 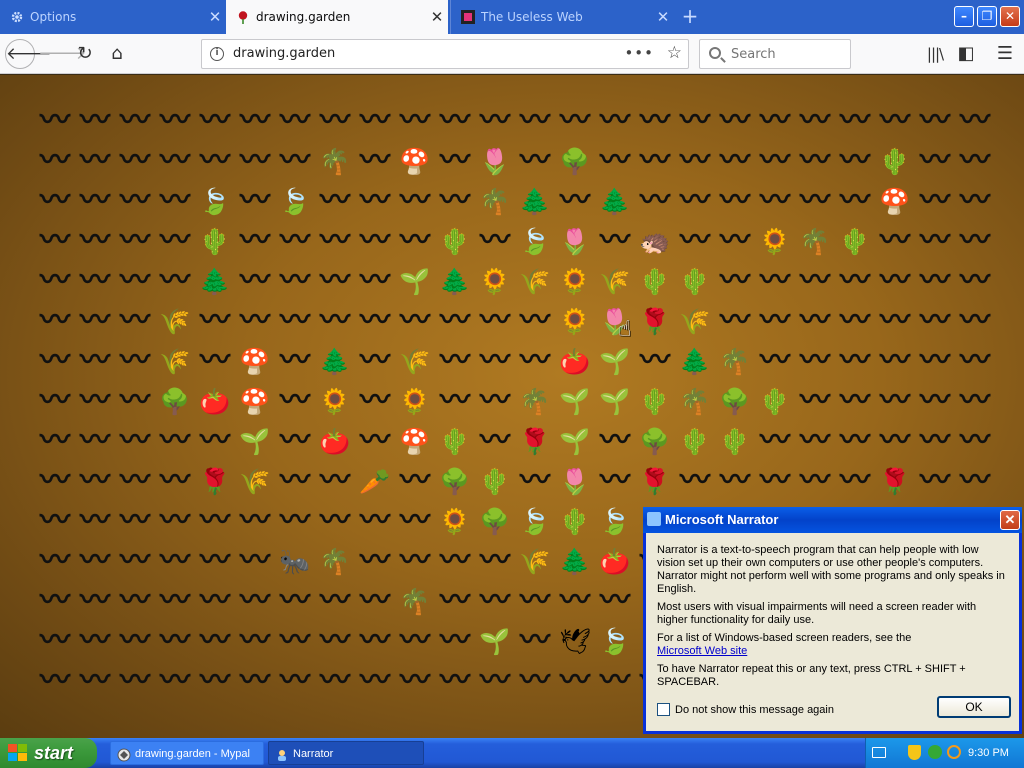 I want to click on new-tab-button: +, so click(x=690, y=17).